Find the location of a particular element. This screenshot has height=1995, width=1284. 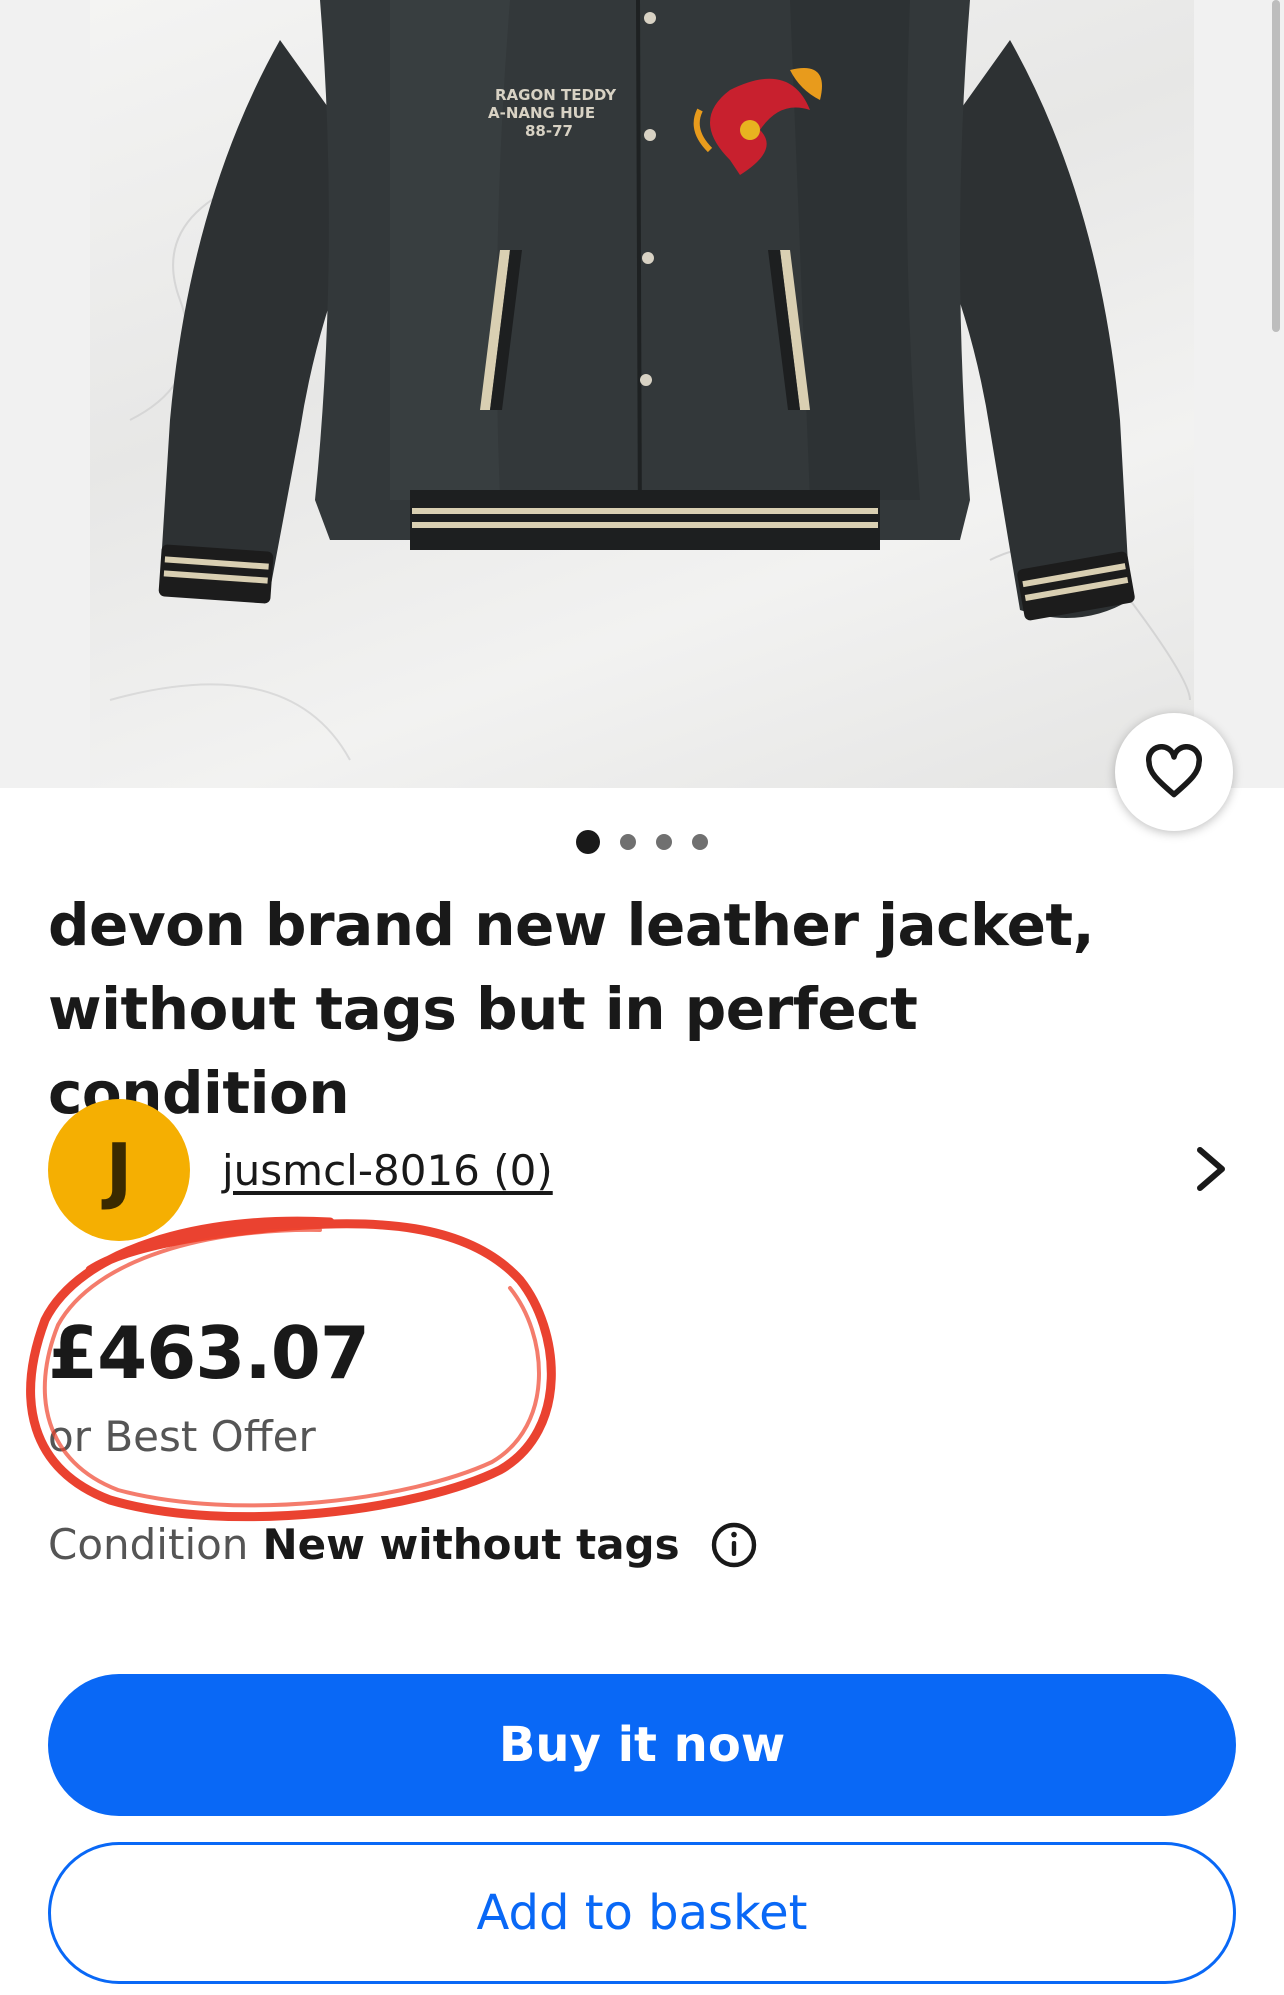

chevron-right-icon is located at coordinates (1211, 1169).